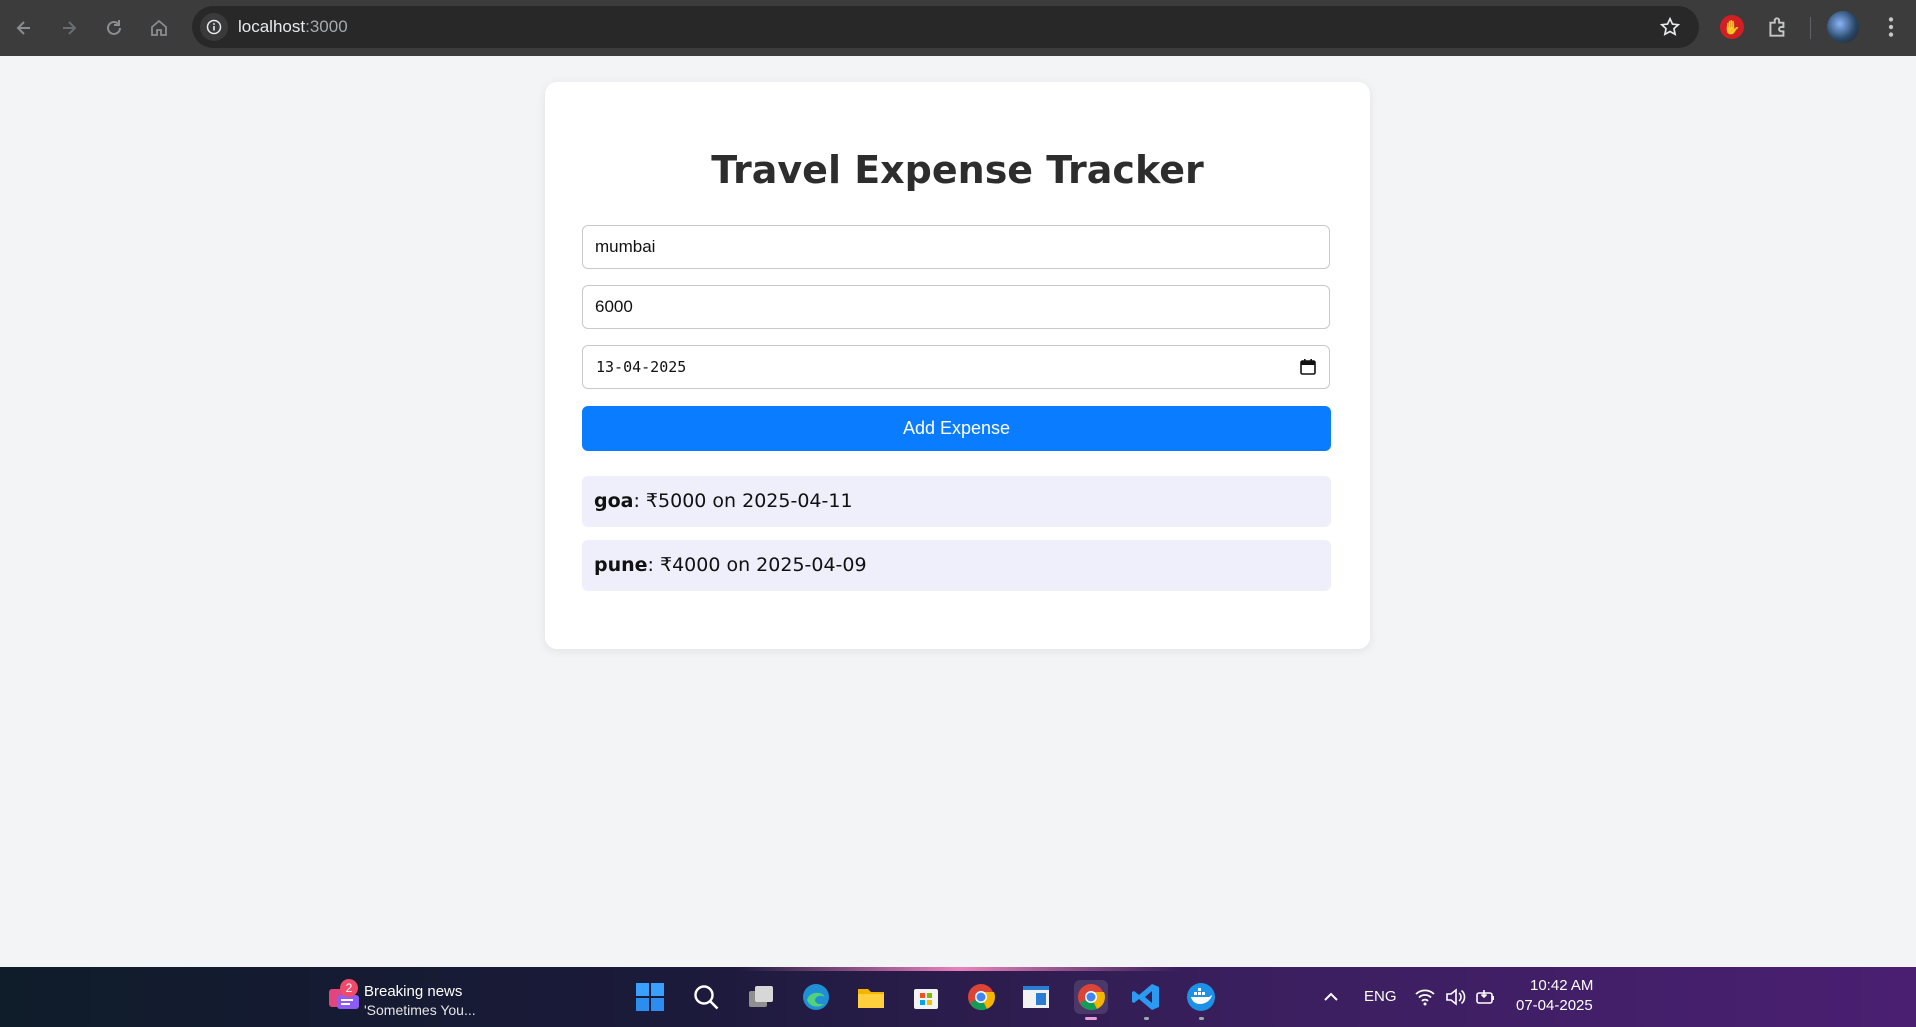 This screenshot has width=1916, height=1027. Describe the element at coordinates (1201, 997) in the screenshot. I see `docker-icon` at that location.